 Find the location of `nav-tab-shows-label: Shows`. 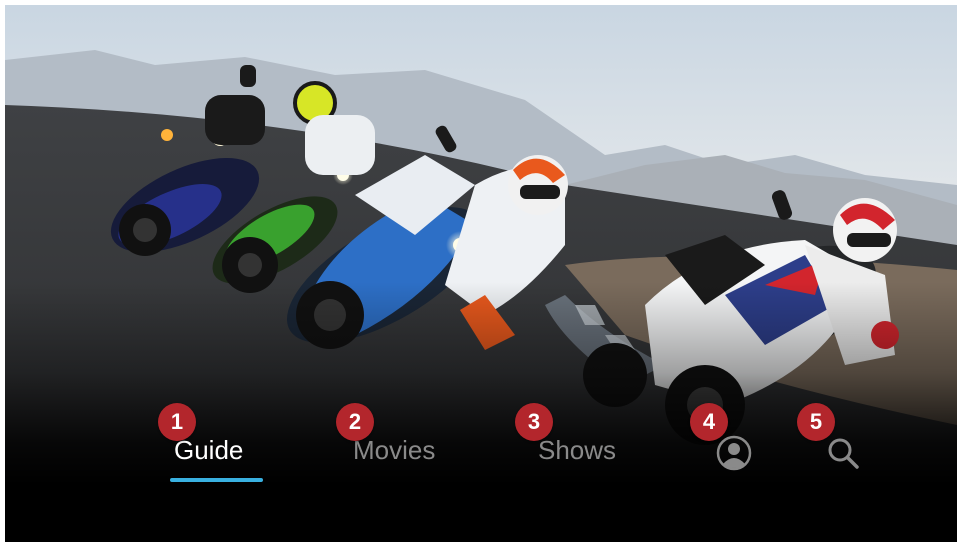

nav-tab-shows-label: Shows is located at coordinates (577, 450).